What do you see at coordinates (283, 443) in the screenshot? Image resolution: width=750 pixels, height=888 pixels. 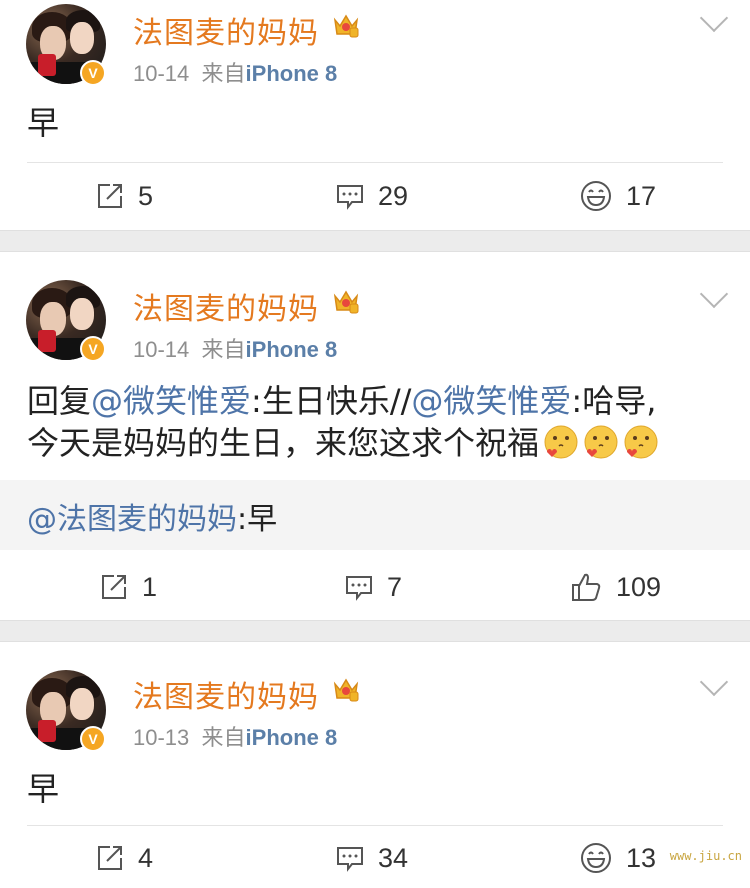 I see `text-line-2: 今天是妈妈的生日，来您这求个祝福` at bounding box center [283, 443].